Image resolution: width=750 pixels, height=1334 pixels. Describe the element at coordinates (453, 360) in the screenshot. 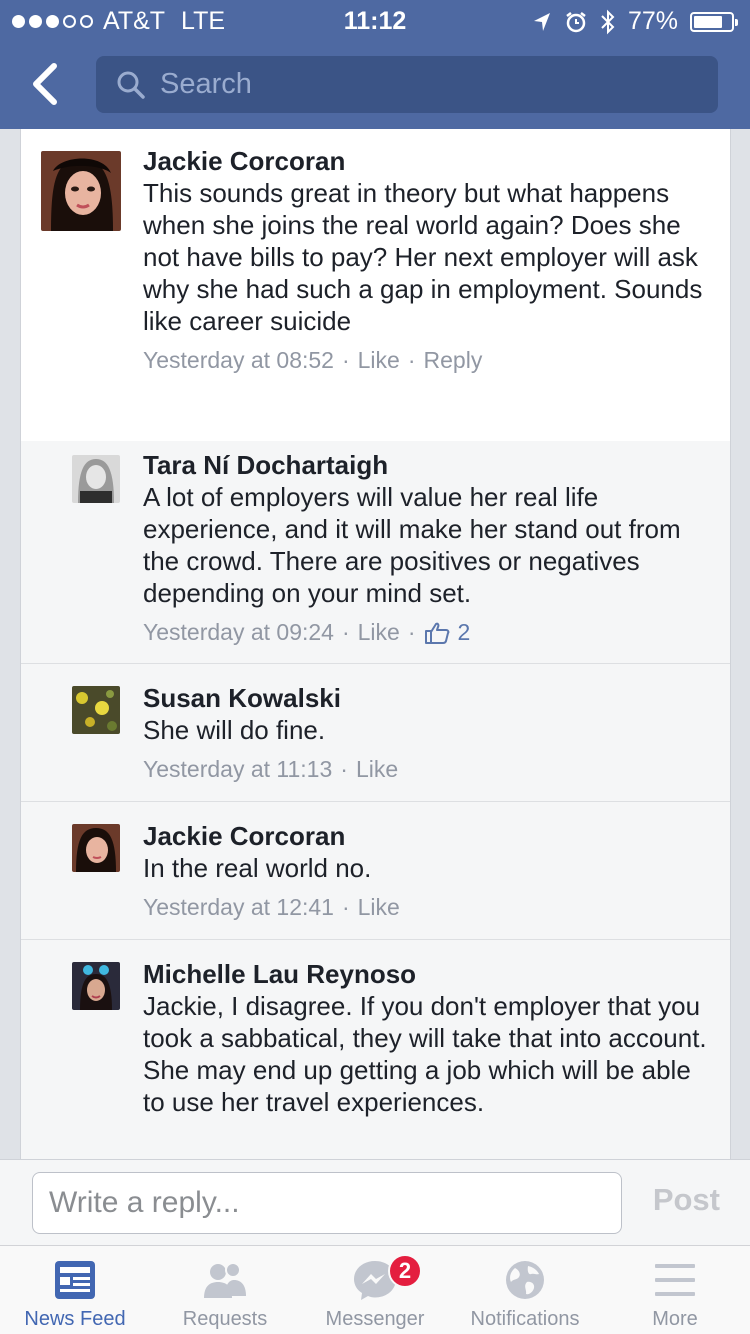

I see `reply-button: Reply` at that location.